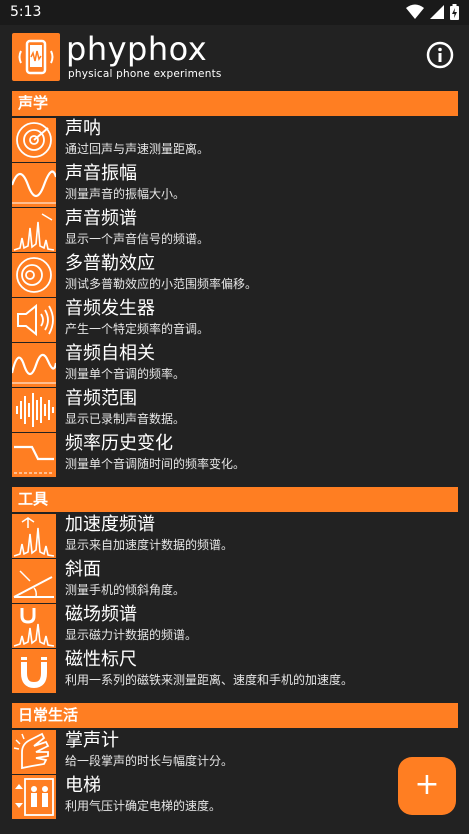 Image resolution: width=469 pixels, height=834 pixels. I want to click on experiment-title: 音频发生器, so click(110, 308).